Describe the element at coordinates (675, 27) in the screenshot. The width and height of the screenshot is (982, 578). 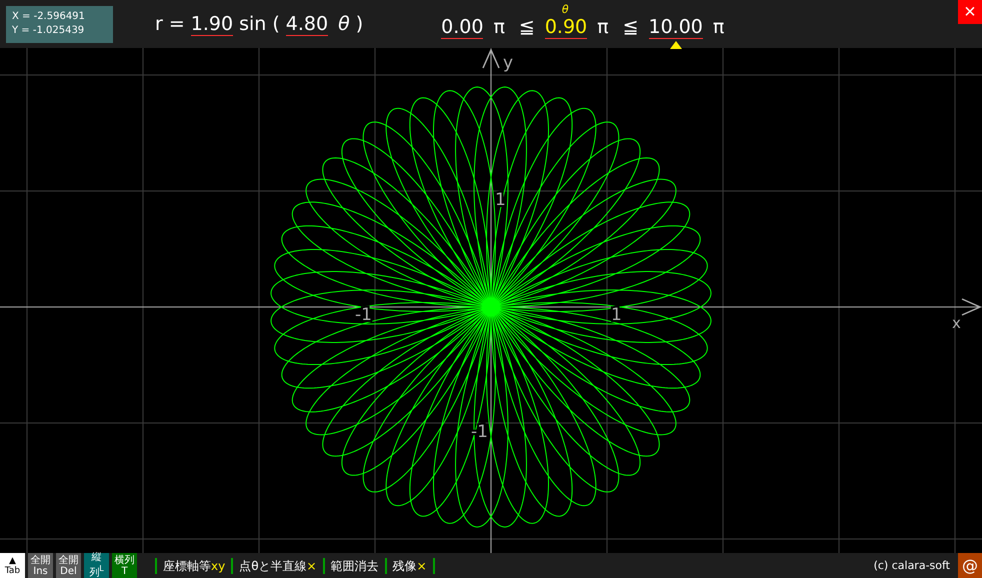
I see `range-bound-value: 10.00` at that location.